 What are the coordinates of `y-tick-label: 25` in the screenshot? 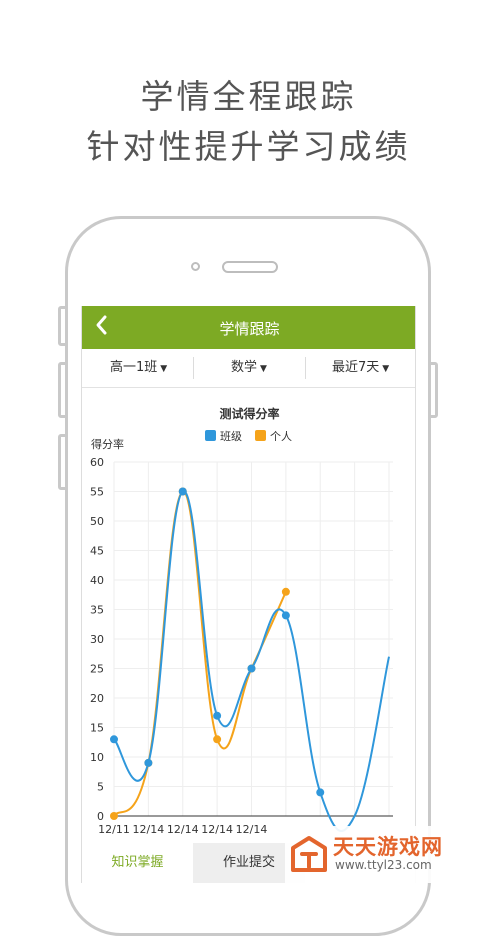 It's located at (97, 669).